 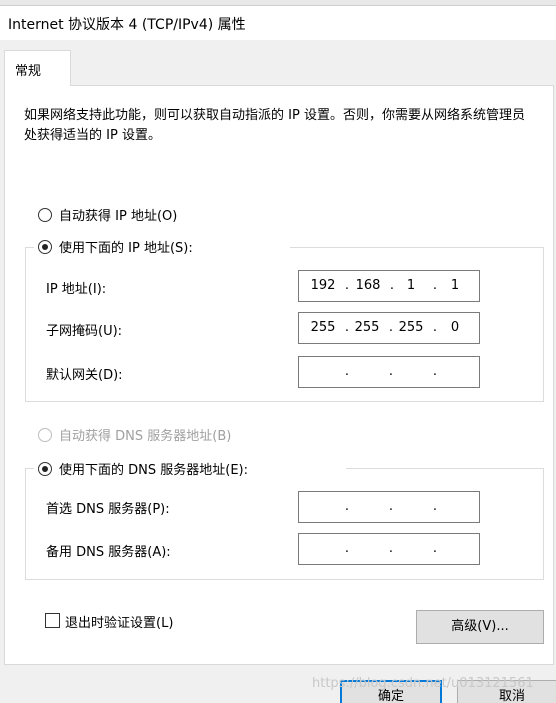 What do you see at coordinates (145, 434) in the screenshot?
I see `dns-auto-label: 自动获得 DNS 服务器地址(B)` at bounding box center [145, 434].